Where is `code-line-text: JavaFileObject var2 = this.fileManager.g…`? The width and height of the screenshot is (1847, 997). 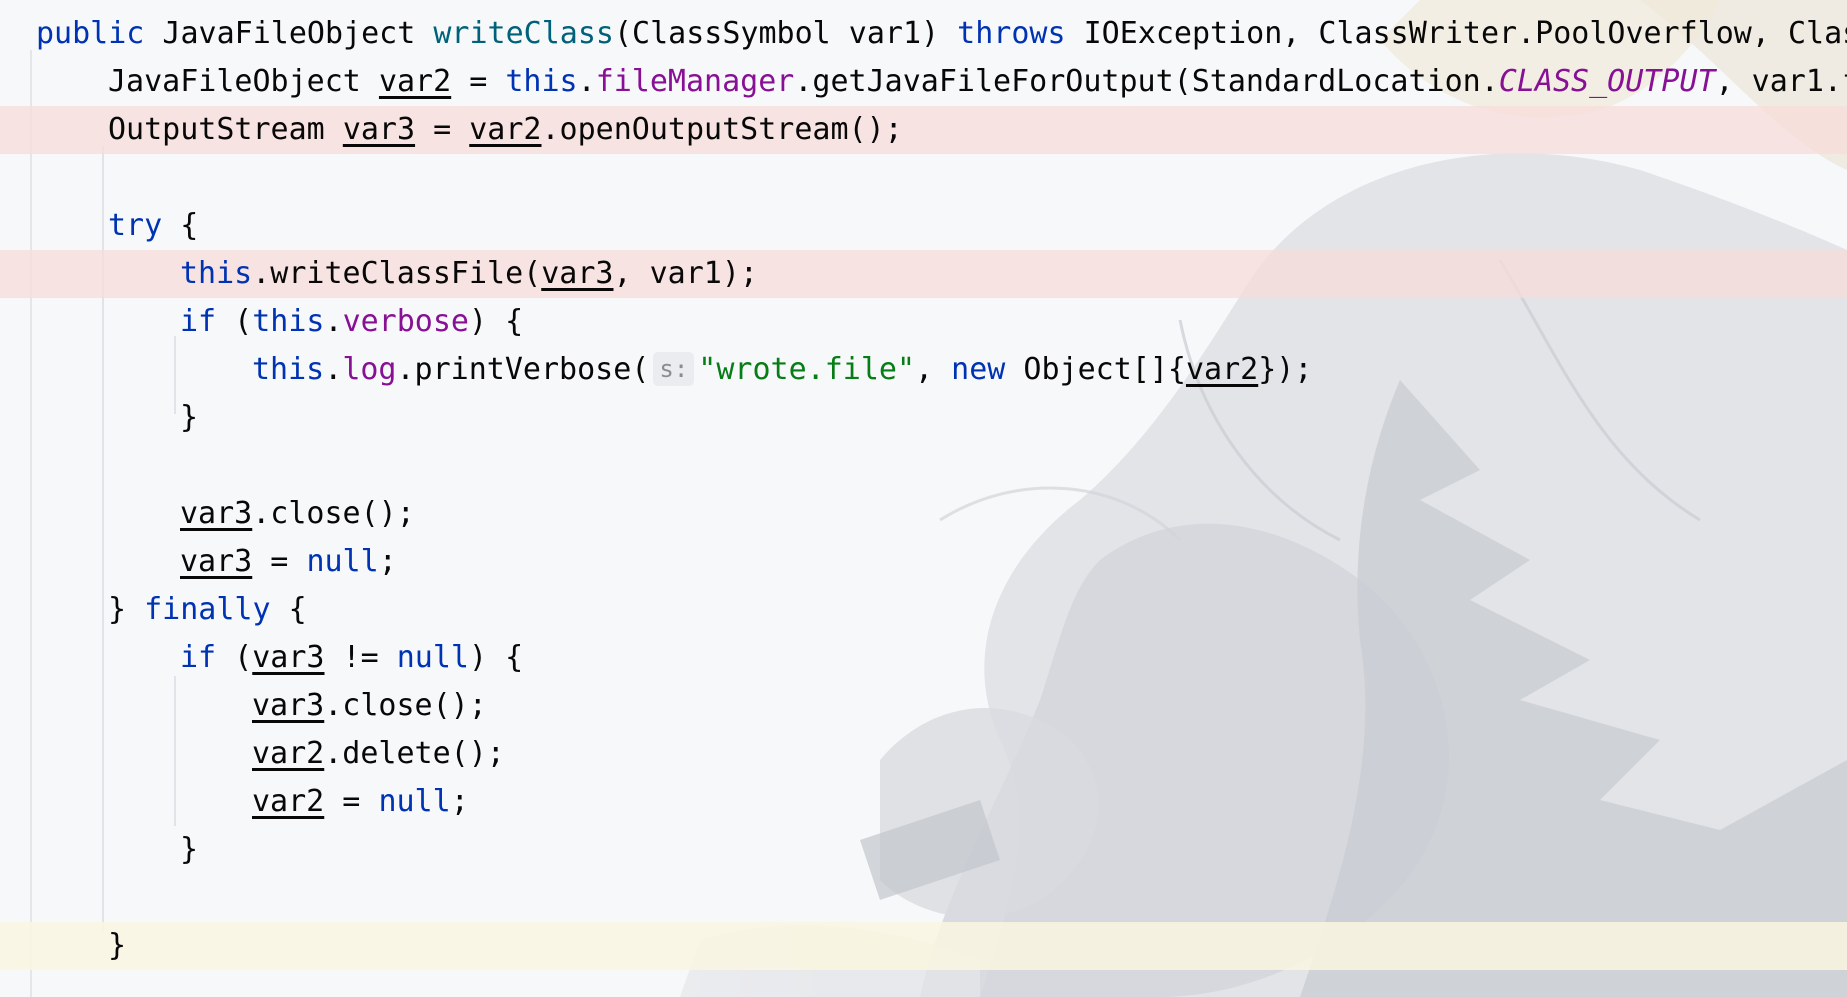
code-line-text: JavaFileObject var2 = this.fileManager.g… is located at coordinates (977, 82).